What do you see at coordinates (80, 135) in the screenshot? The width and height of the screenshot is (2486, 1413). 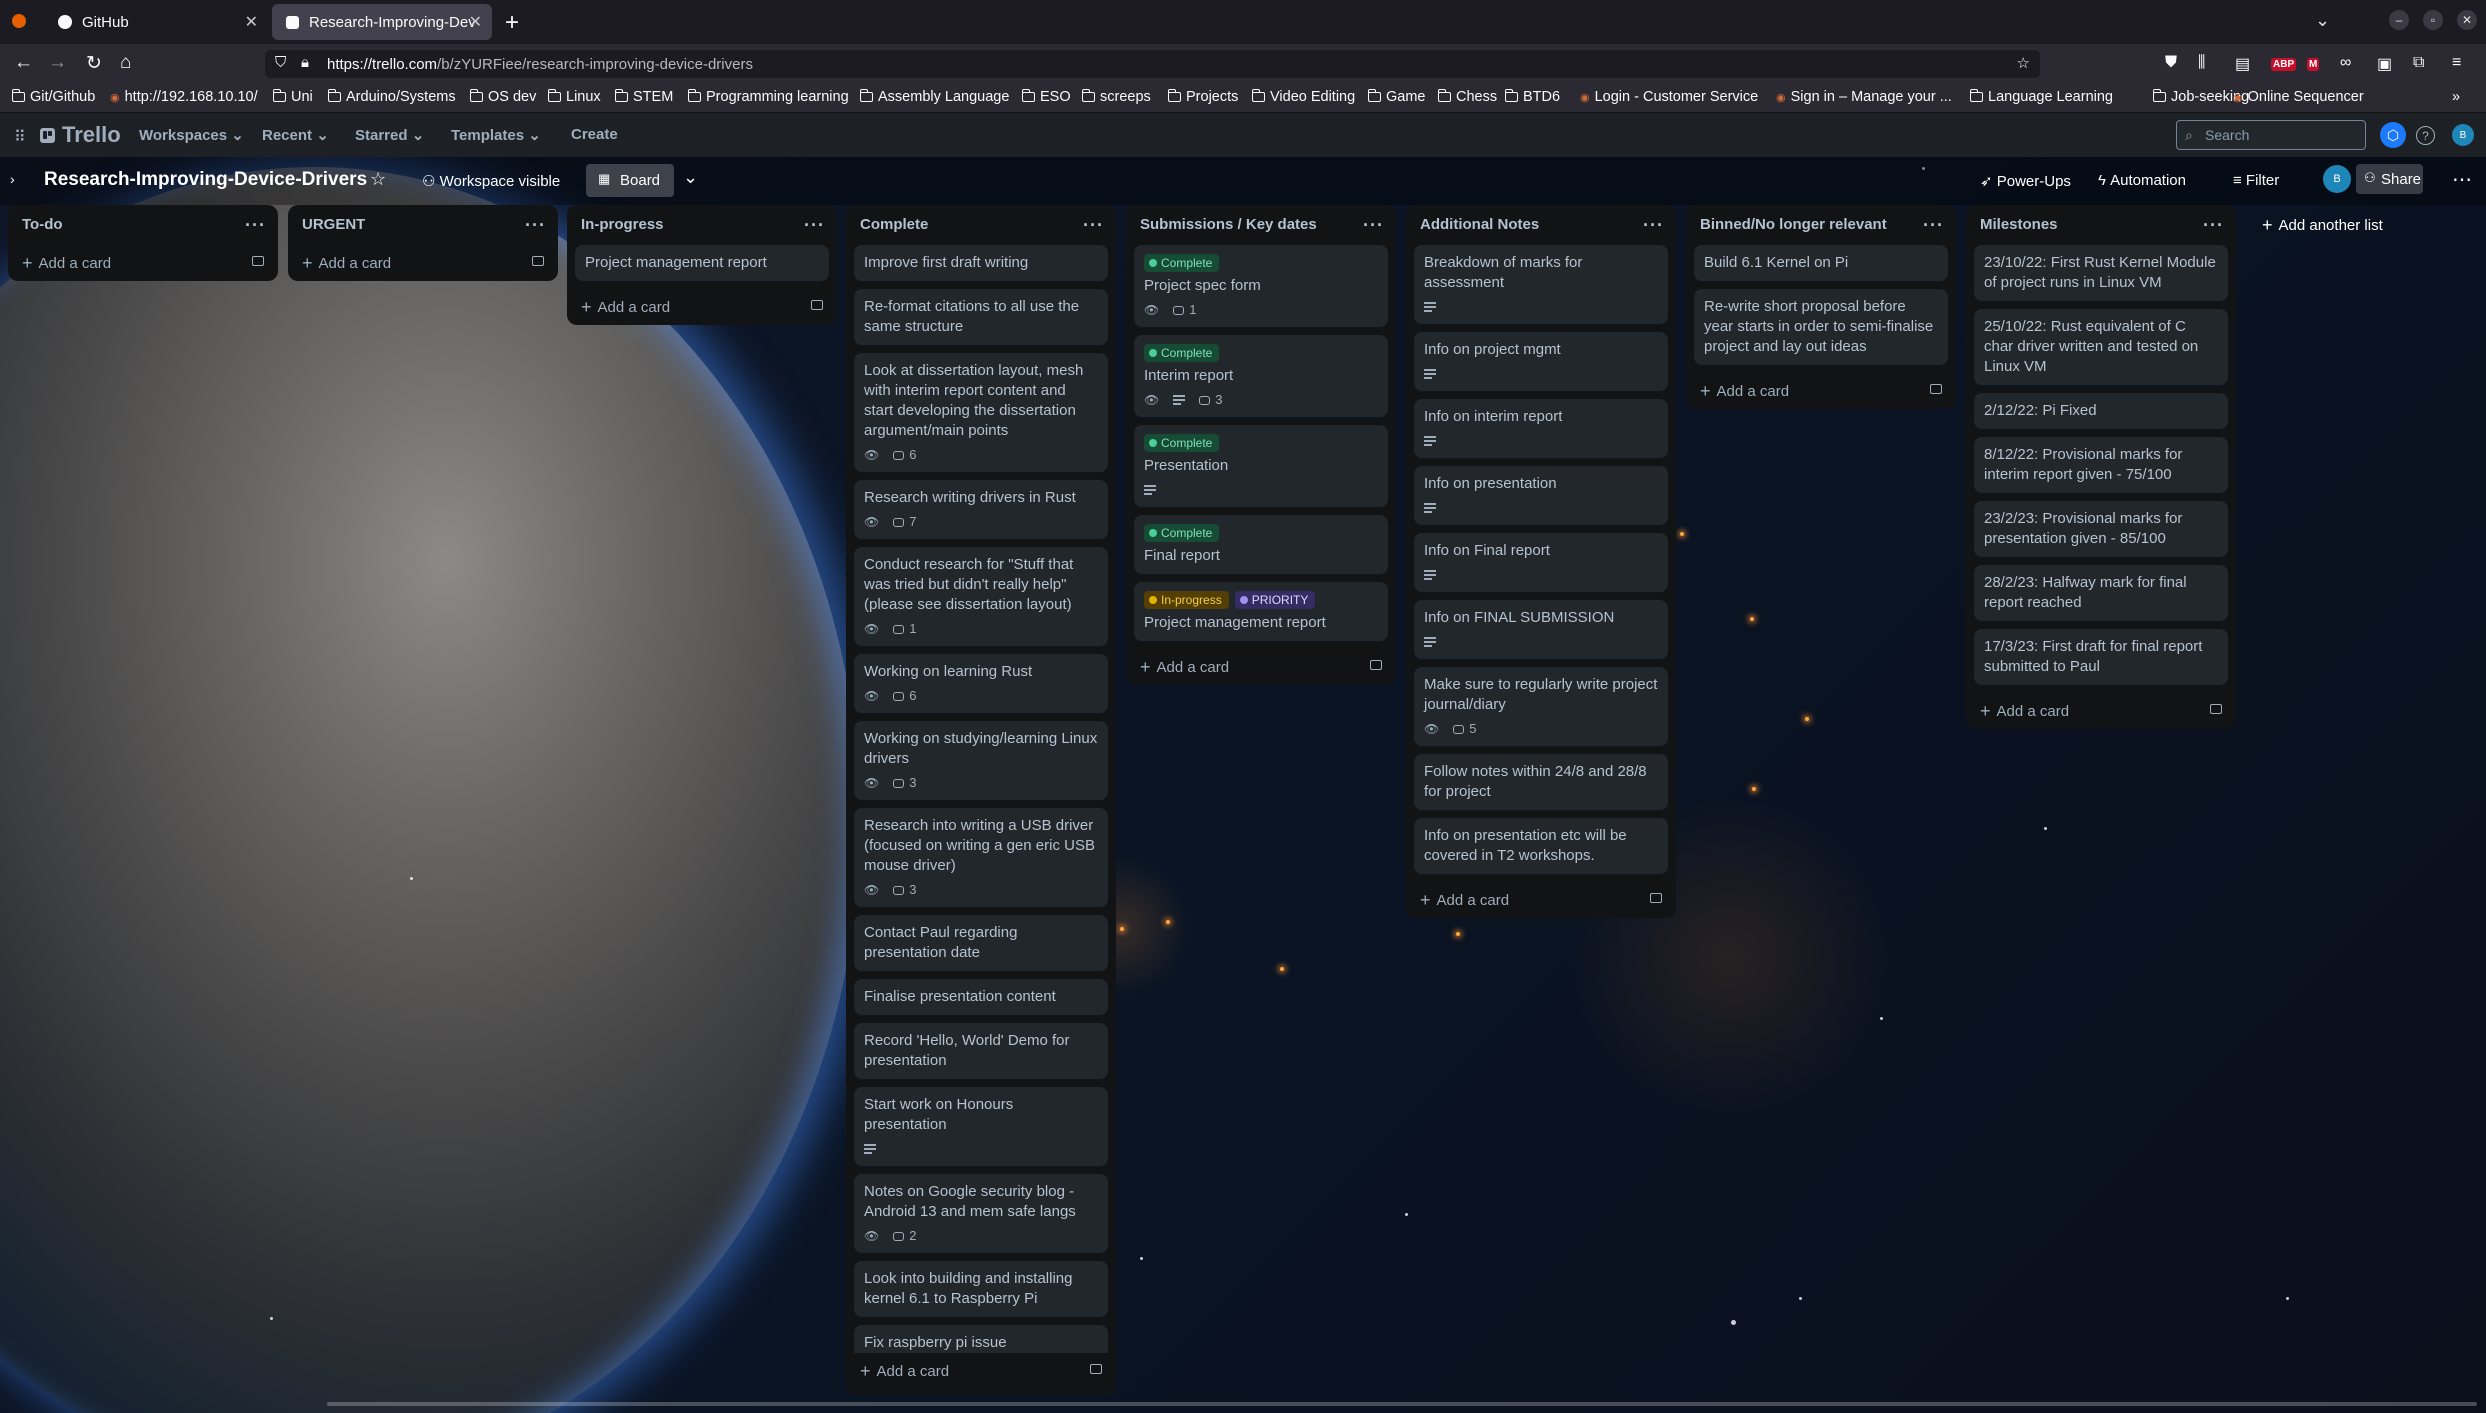 I see `trello-logo: Trello` at bounding box center [80, 135].